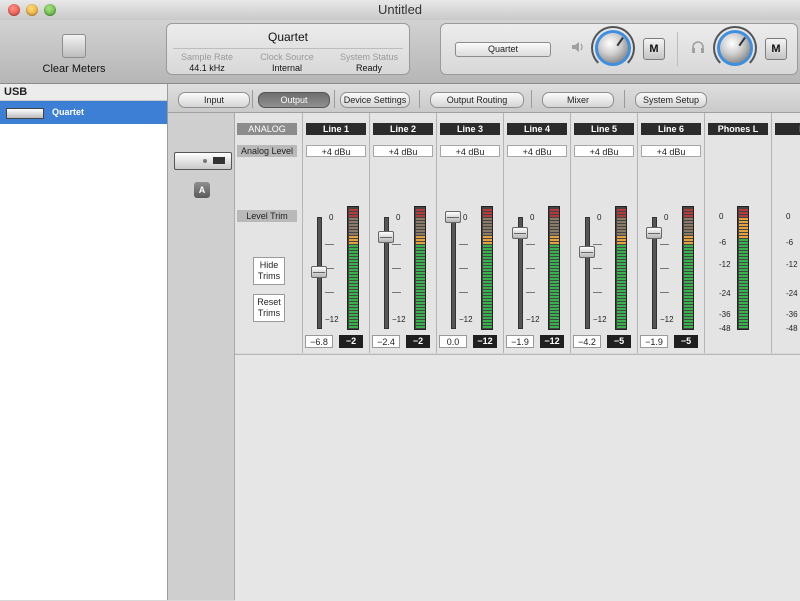  What do you see at coordinates (386, 341) in the screenshot?
I see `trim-value-field: −2.4` at bounding box center [386, 341].